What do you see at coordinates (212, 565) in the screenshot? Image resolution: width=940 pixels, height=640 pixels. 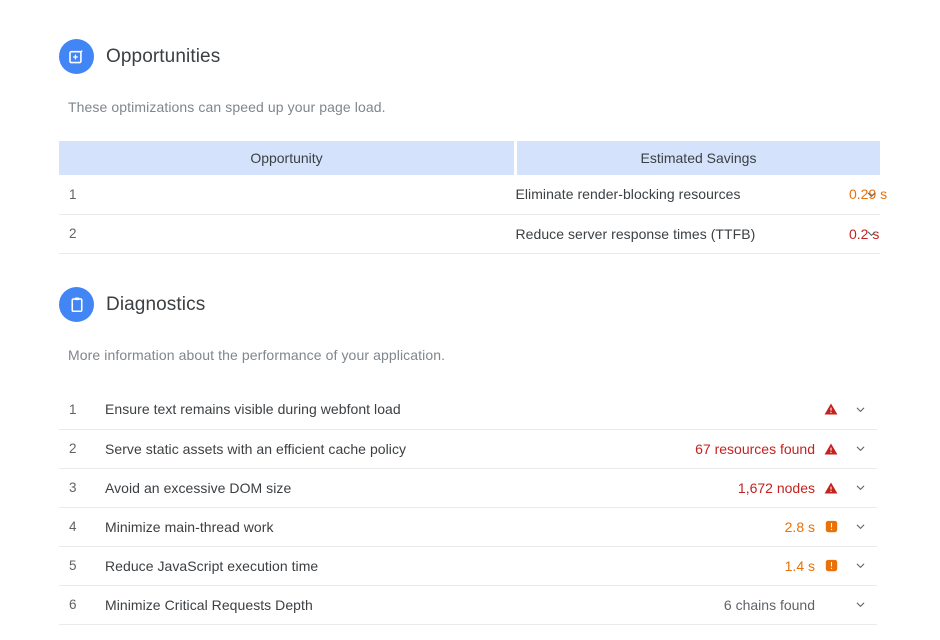 I see `diagnostic-row-title: Reduce JavaScript execution time` at bounding box center [212, 565].